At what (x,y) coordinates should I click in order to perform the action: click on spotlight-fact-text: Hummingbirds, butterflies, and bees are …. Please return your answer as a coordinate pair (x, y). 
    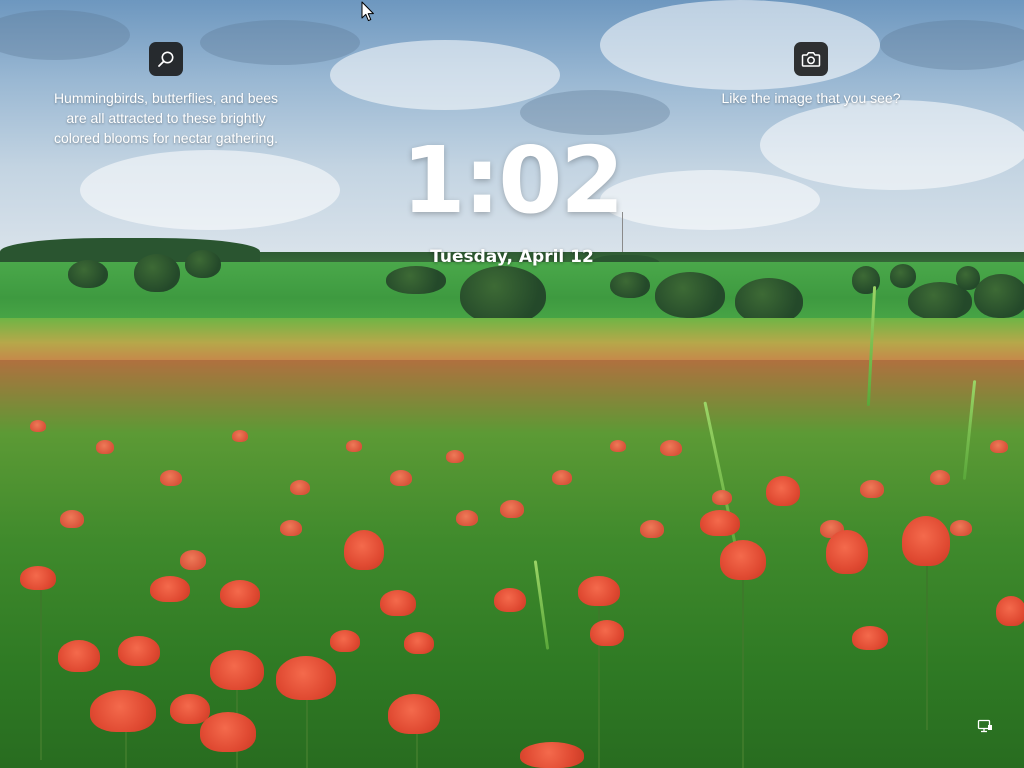
    Looking at the image, I should click on (166, 118).